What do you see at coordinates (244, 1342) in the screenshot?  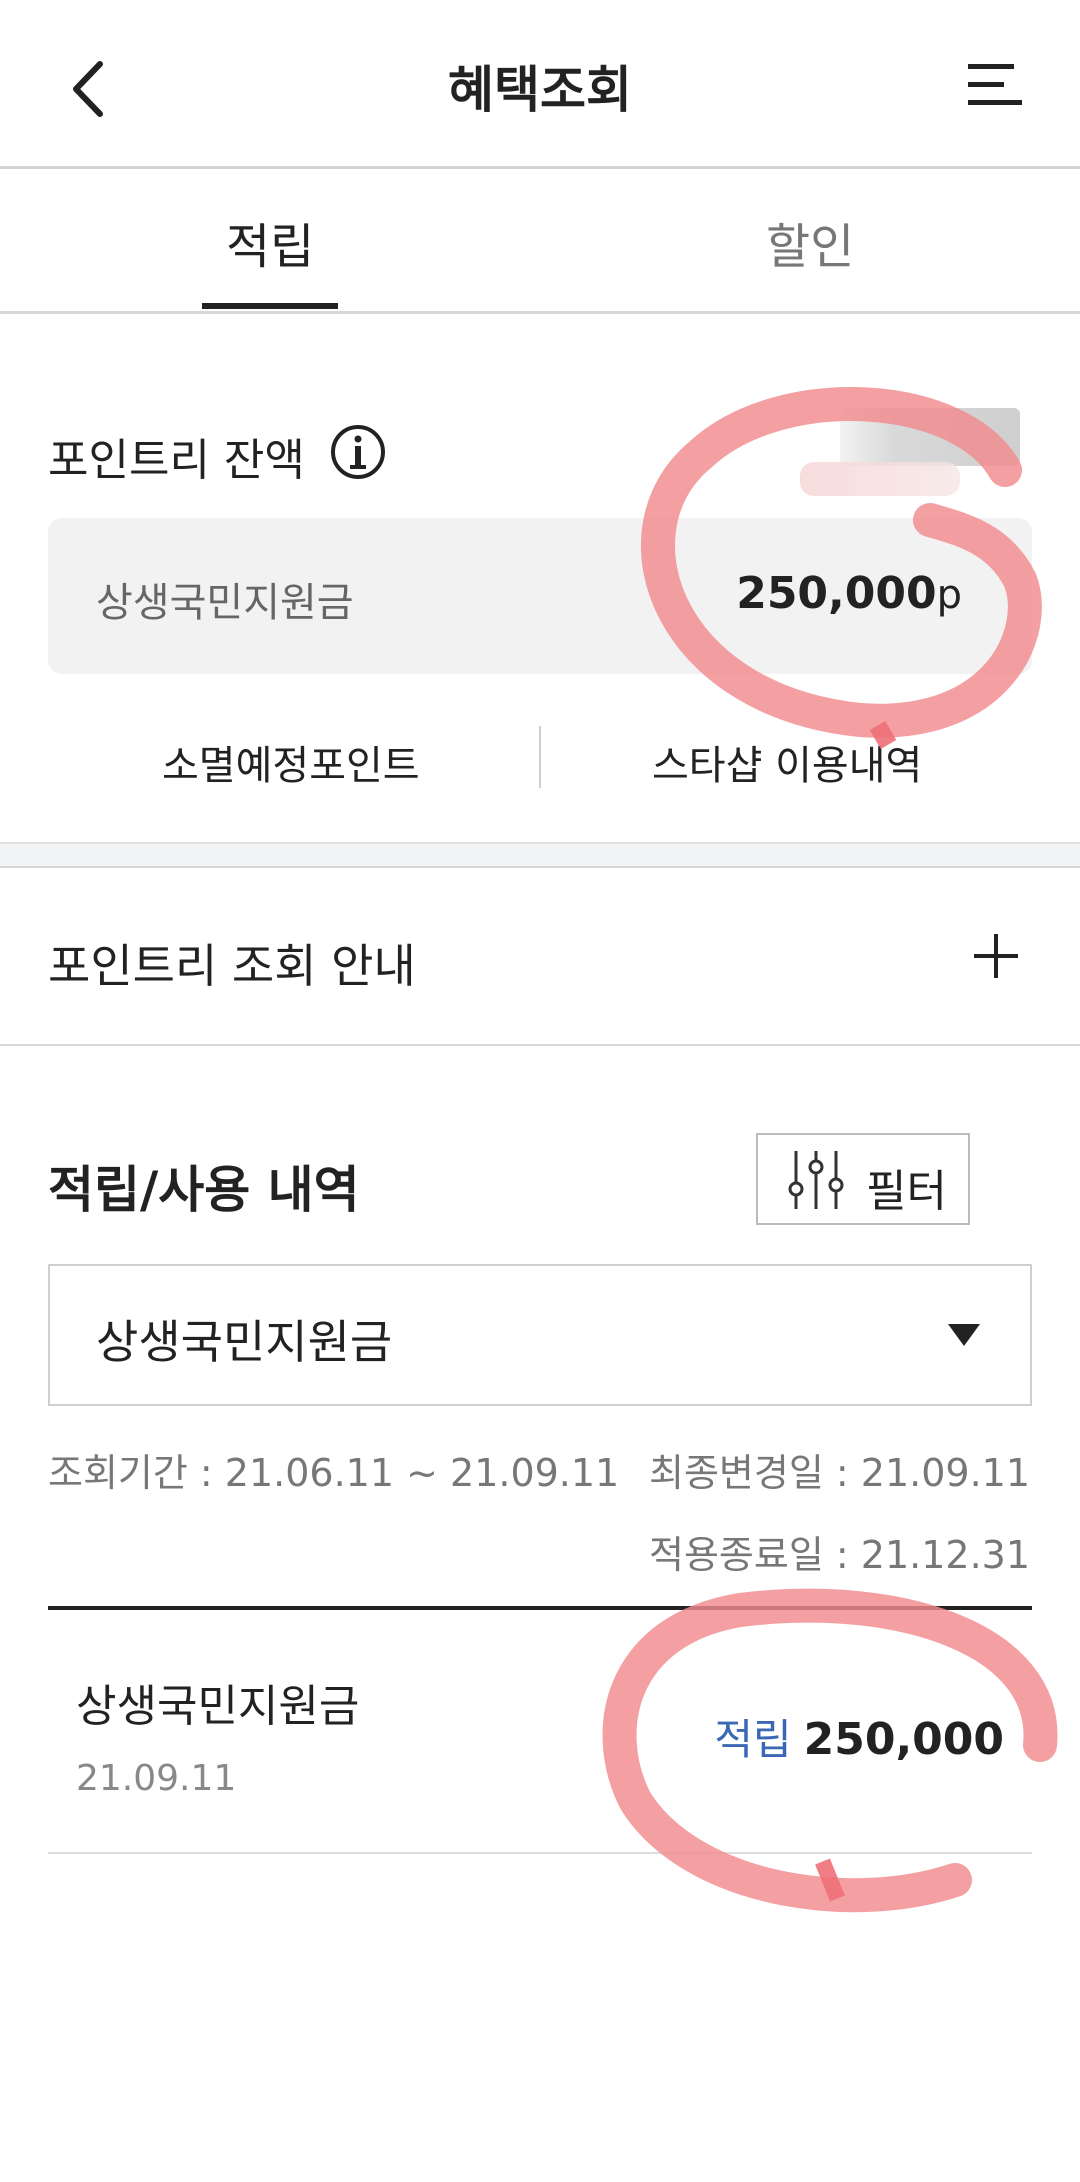 I see `category-select-value: 상생국민지원금` at bounding box center [244, 1342].